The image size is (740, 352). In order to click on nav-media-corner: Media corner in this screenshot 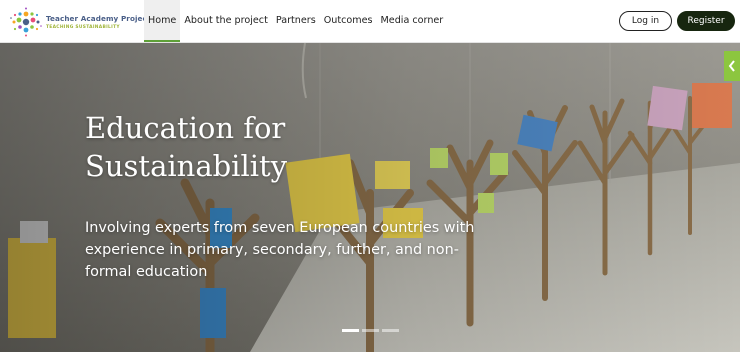, I will do `click(412, 21)`.